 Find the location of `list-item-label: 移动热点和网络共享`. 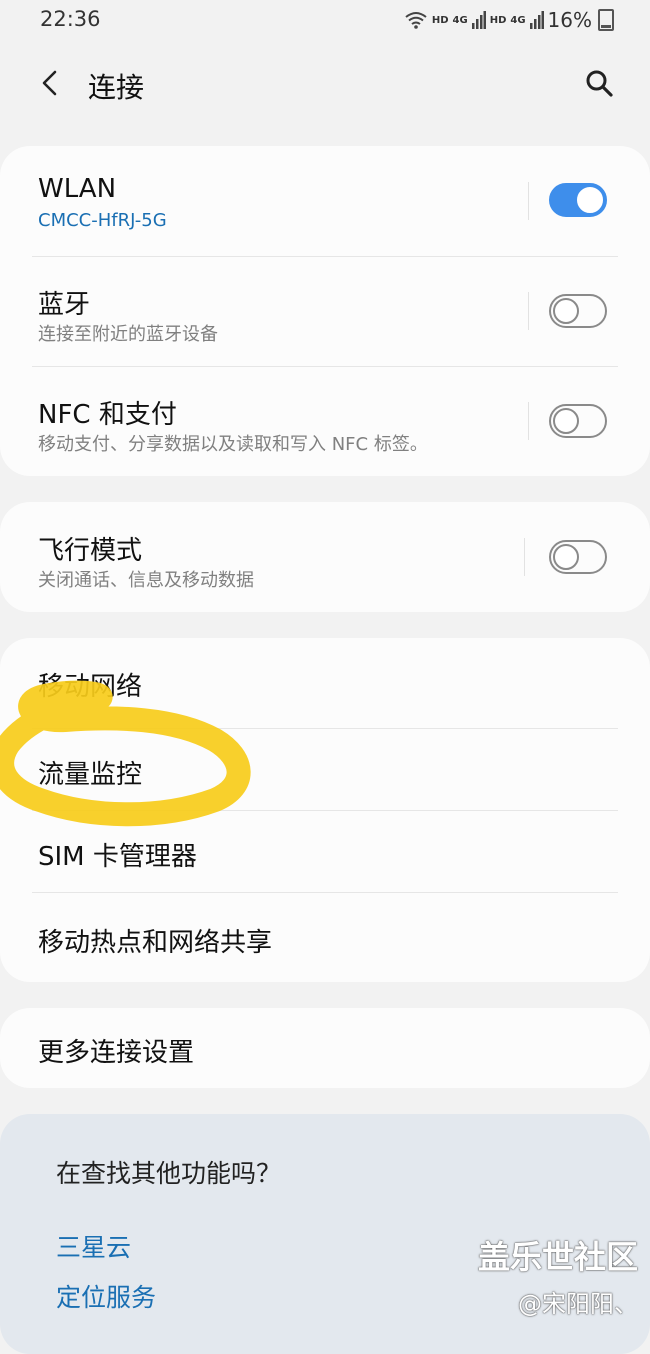

list-item-label: 移动热点和网络共享 is located at coordinates (155, 943).